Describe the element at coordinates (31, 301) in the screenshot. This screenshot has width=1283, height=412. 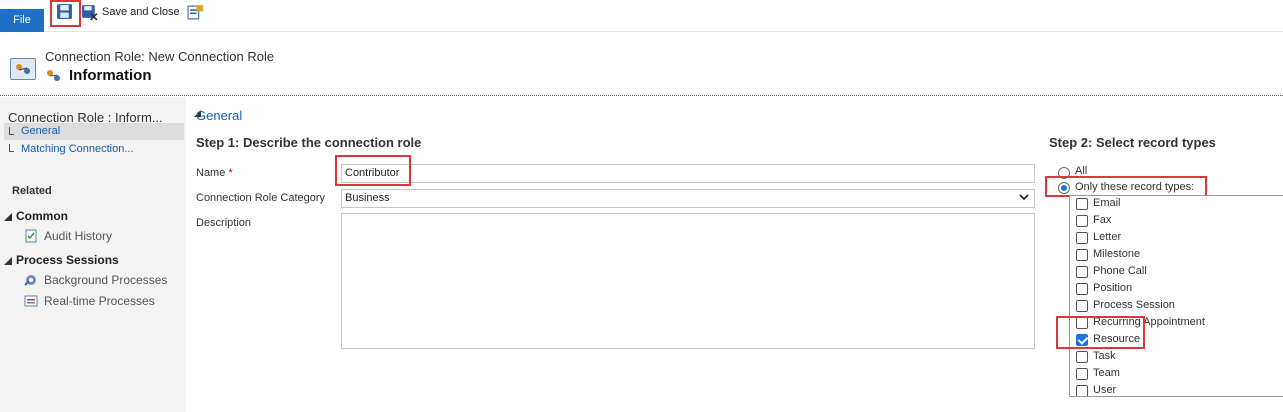
I see `realtime-processes-icon` at that location.